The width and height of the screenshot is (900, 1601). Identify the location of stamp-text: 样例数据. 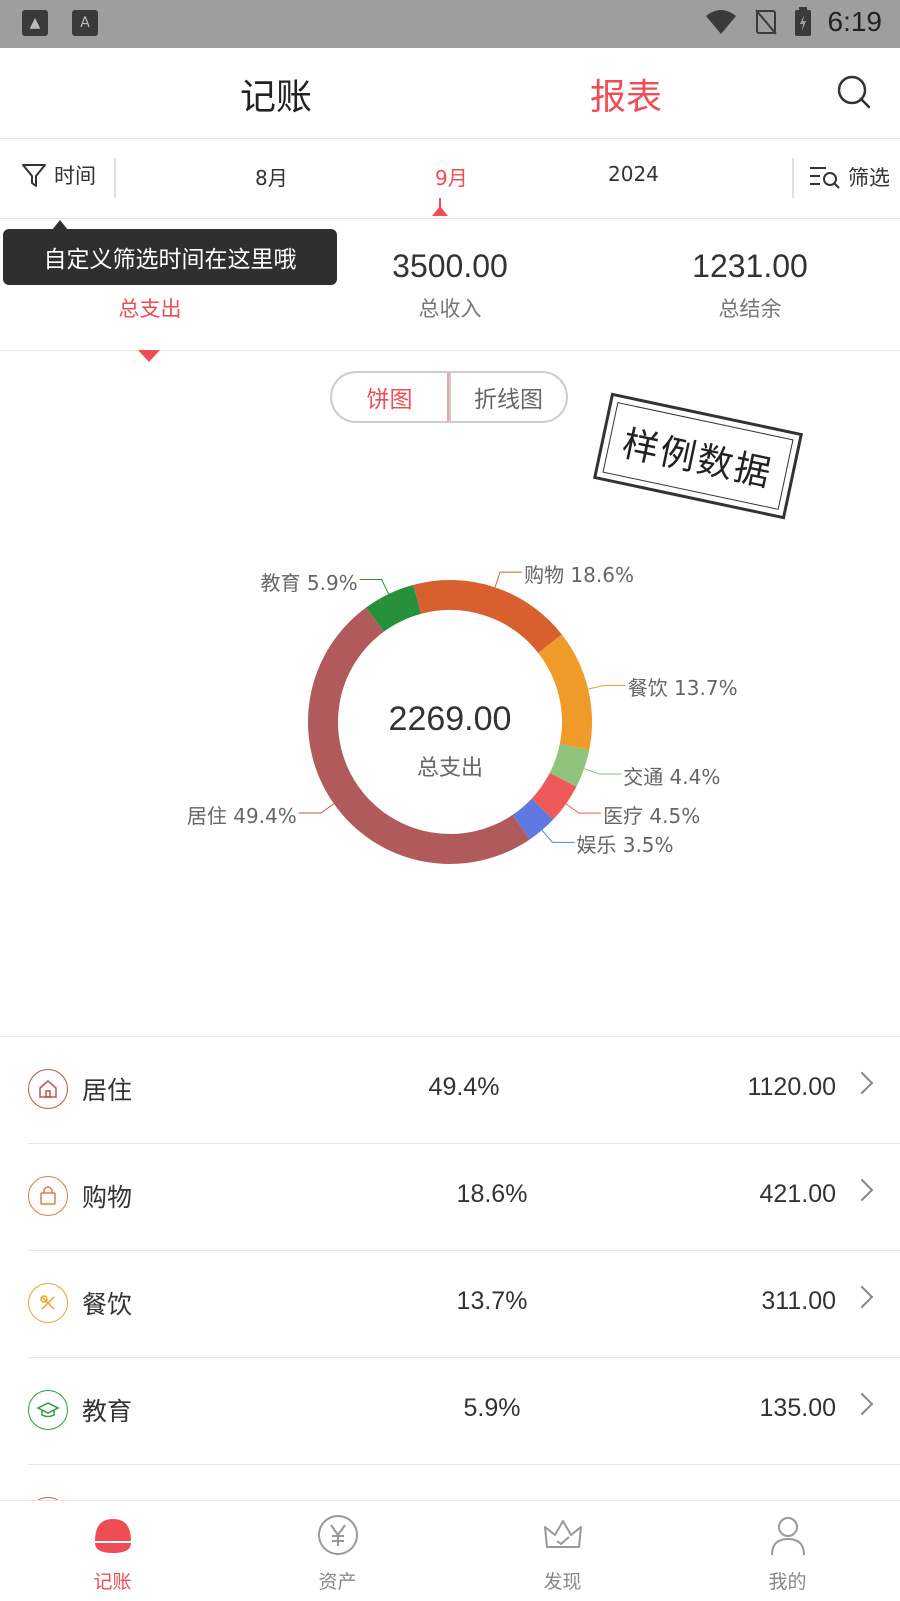
(698, 456).